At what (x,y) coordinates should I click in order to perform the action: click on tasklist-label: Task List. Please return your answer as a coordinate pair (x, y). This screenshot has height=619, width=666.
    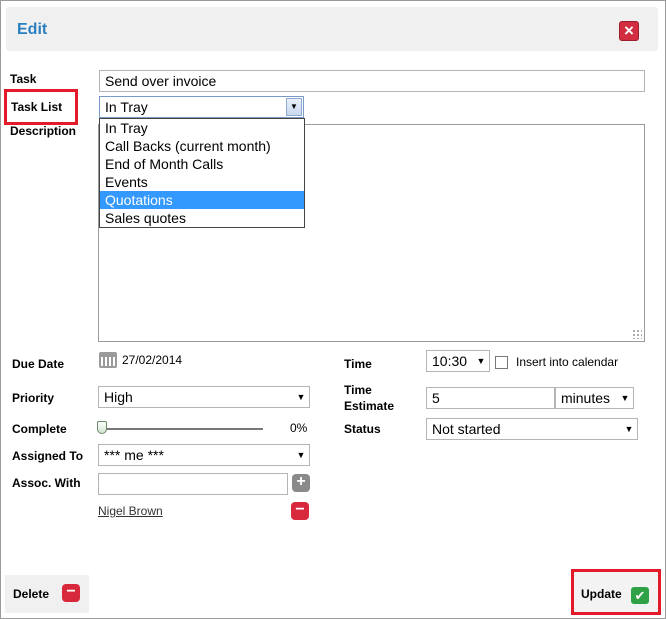
    Looking at the image, I should click on (37, 107).